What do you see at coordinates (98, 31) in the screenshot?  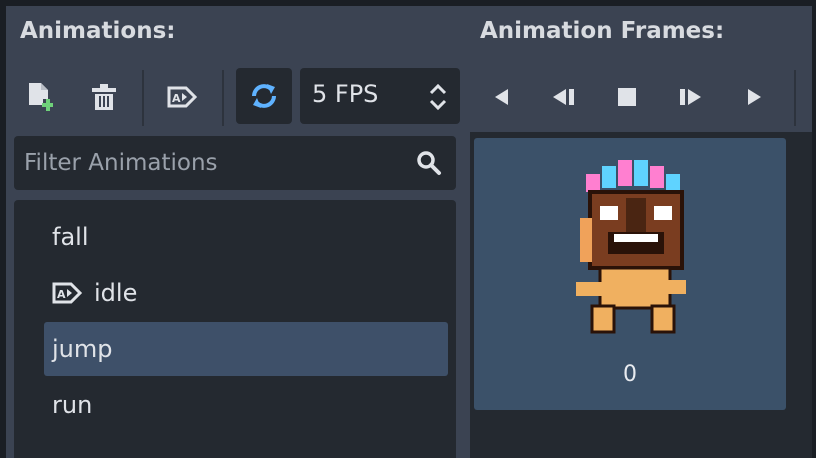 I see `animations-header: Animations:` at bounding box center [98, 31].